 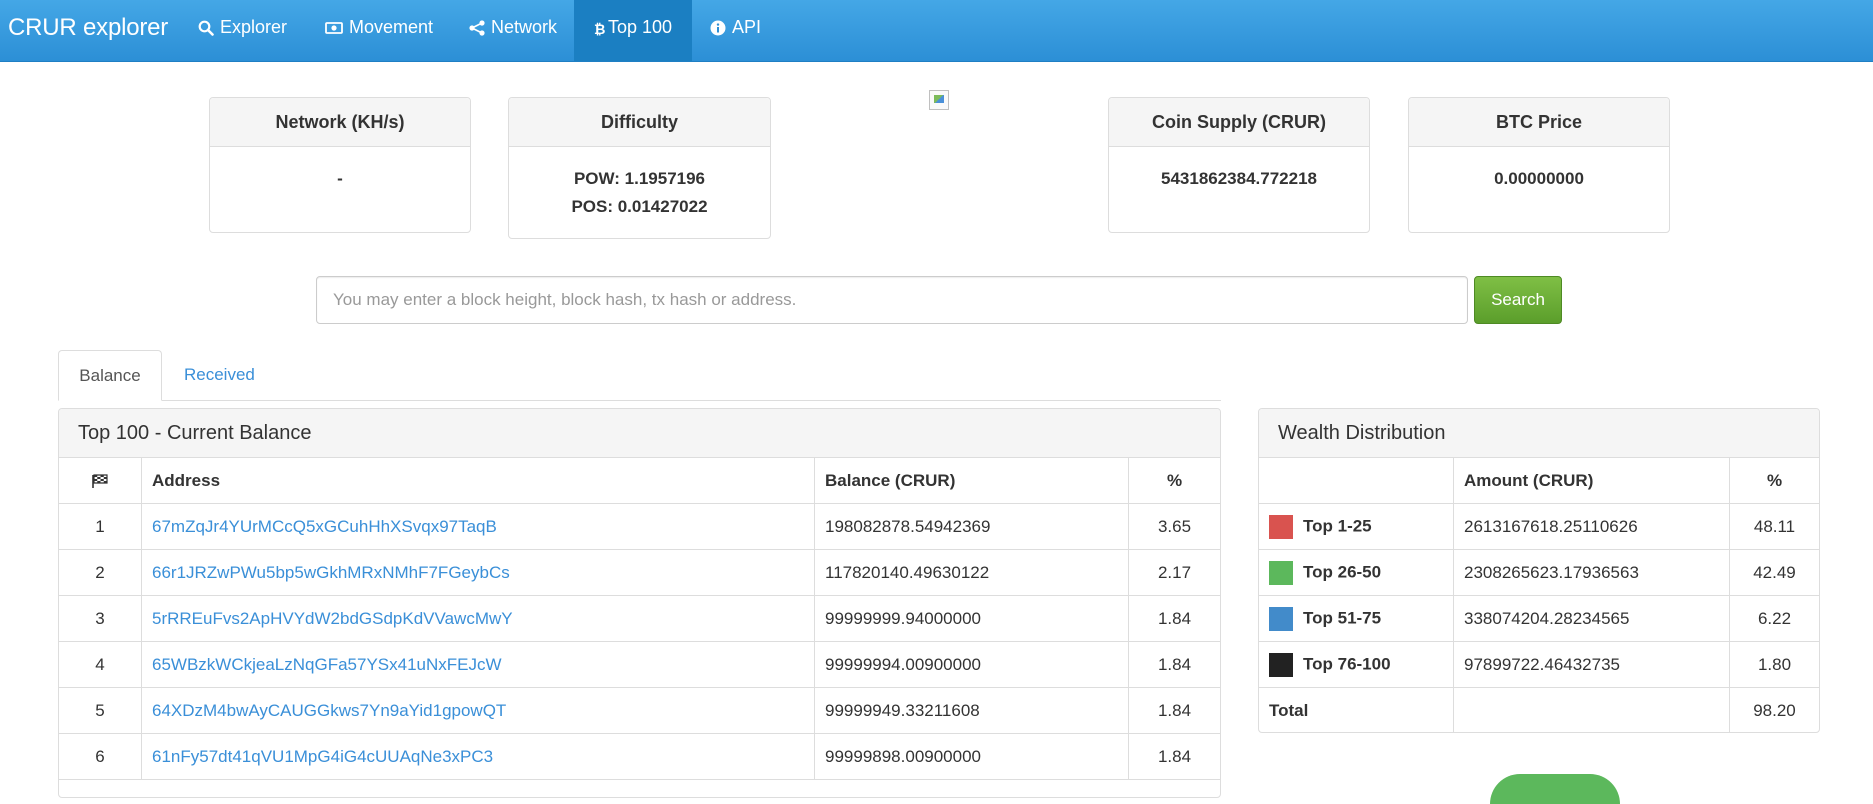 What do you see at coordinates (100, 664) in the screenshot?
I see `rank-cell: 4` at bounding box center [100, 664].